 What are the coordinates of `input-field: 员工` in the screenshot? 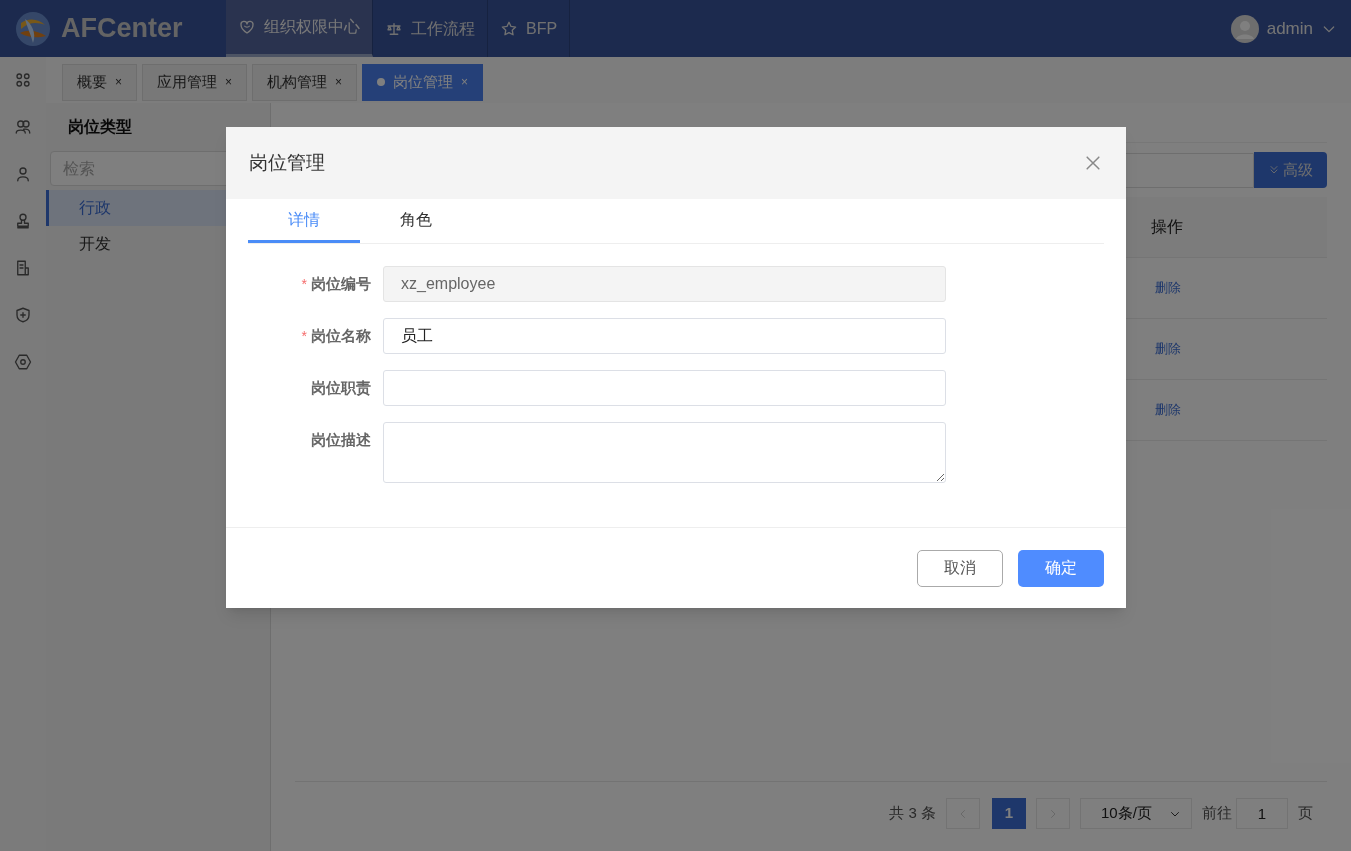 It's located at (664, 336).